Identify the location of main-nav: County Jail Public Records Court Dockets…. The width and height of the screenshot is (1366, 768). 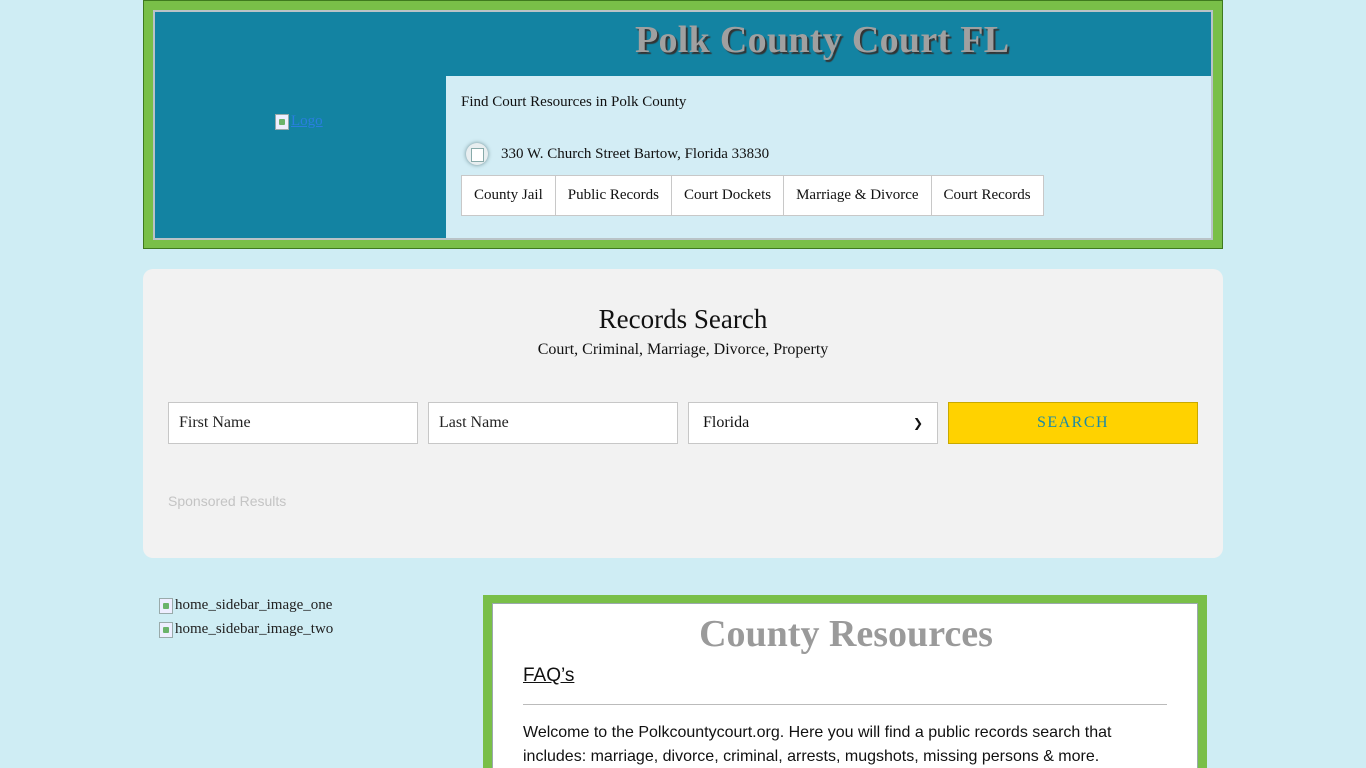
(752, 195).